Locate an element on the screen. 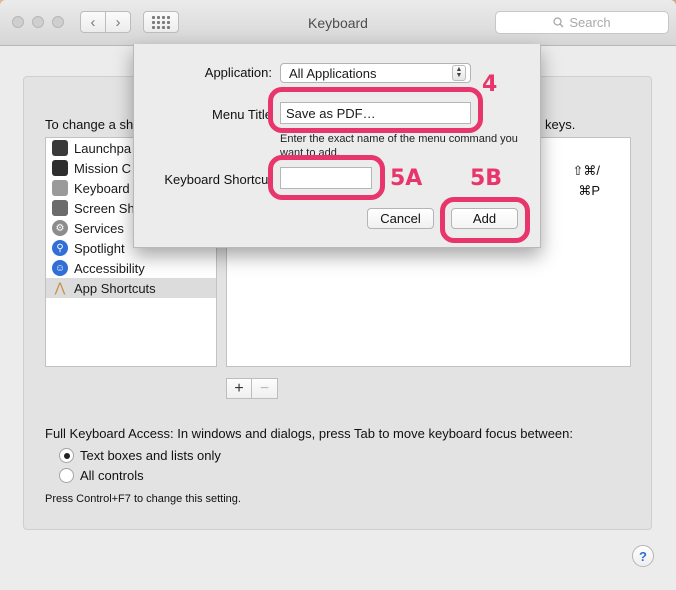  select-arrows-icon: ▲ ▼ is located at coordinates (459, 73).